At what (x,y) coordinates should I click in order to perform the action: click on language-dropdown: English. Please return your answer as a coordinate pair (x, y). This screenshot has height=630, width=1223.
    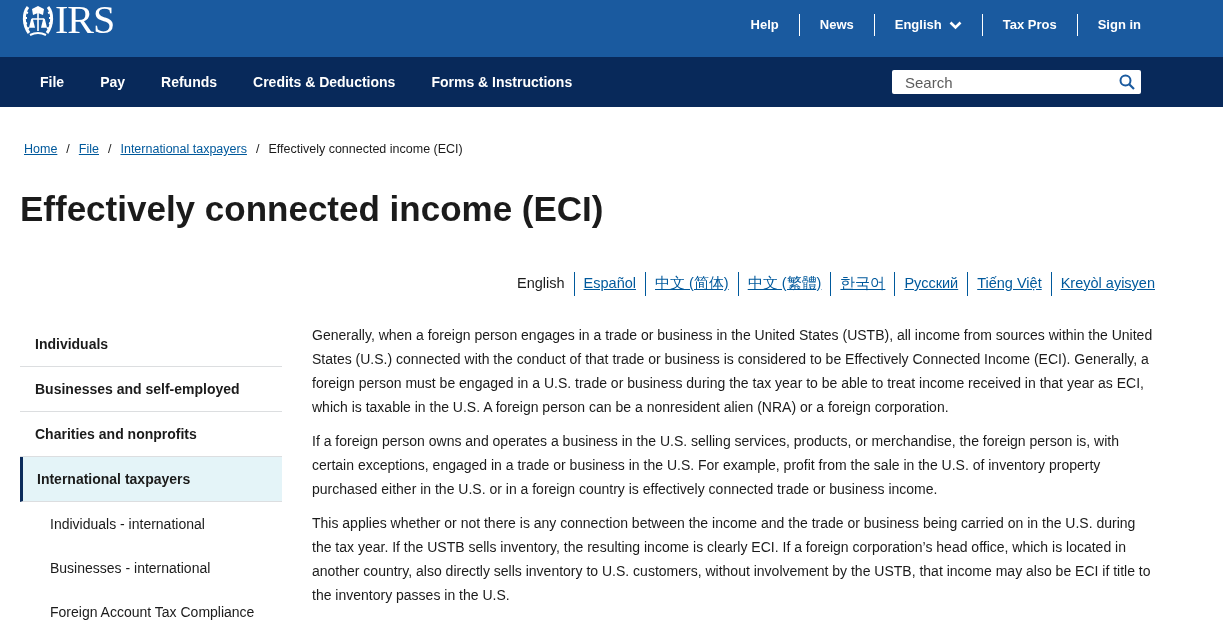
    Looking at the image, I should click on (928, 25).